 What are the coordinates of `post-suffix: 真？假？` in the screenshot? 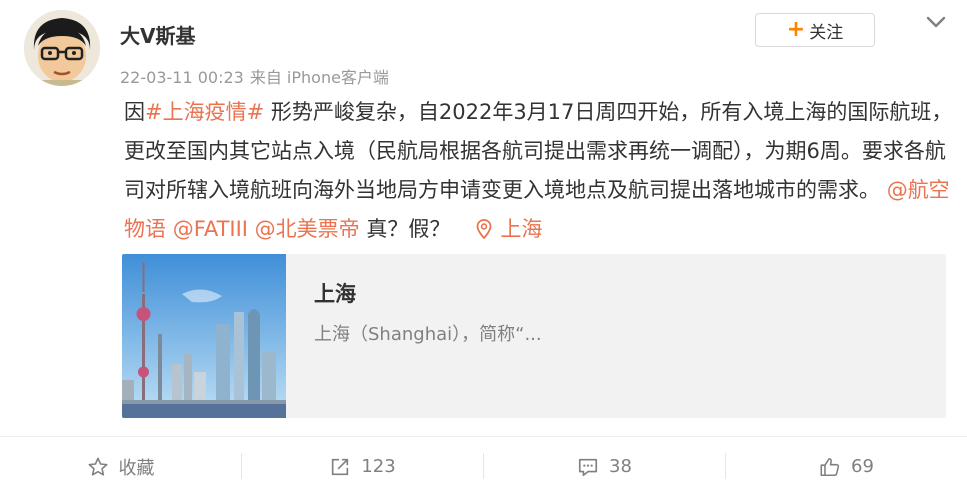 It's located at (405, 229).